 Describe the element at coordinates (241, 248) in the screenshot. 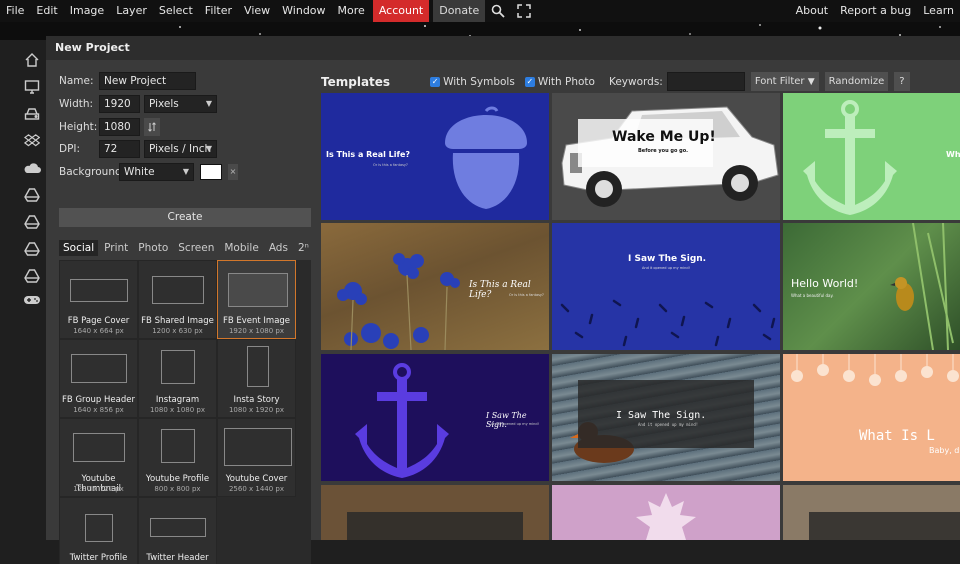

I see `tab-mobile: Mobile` at that location.